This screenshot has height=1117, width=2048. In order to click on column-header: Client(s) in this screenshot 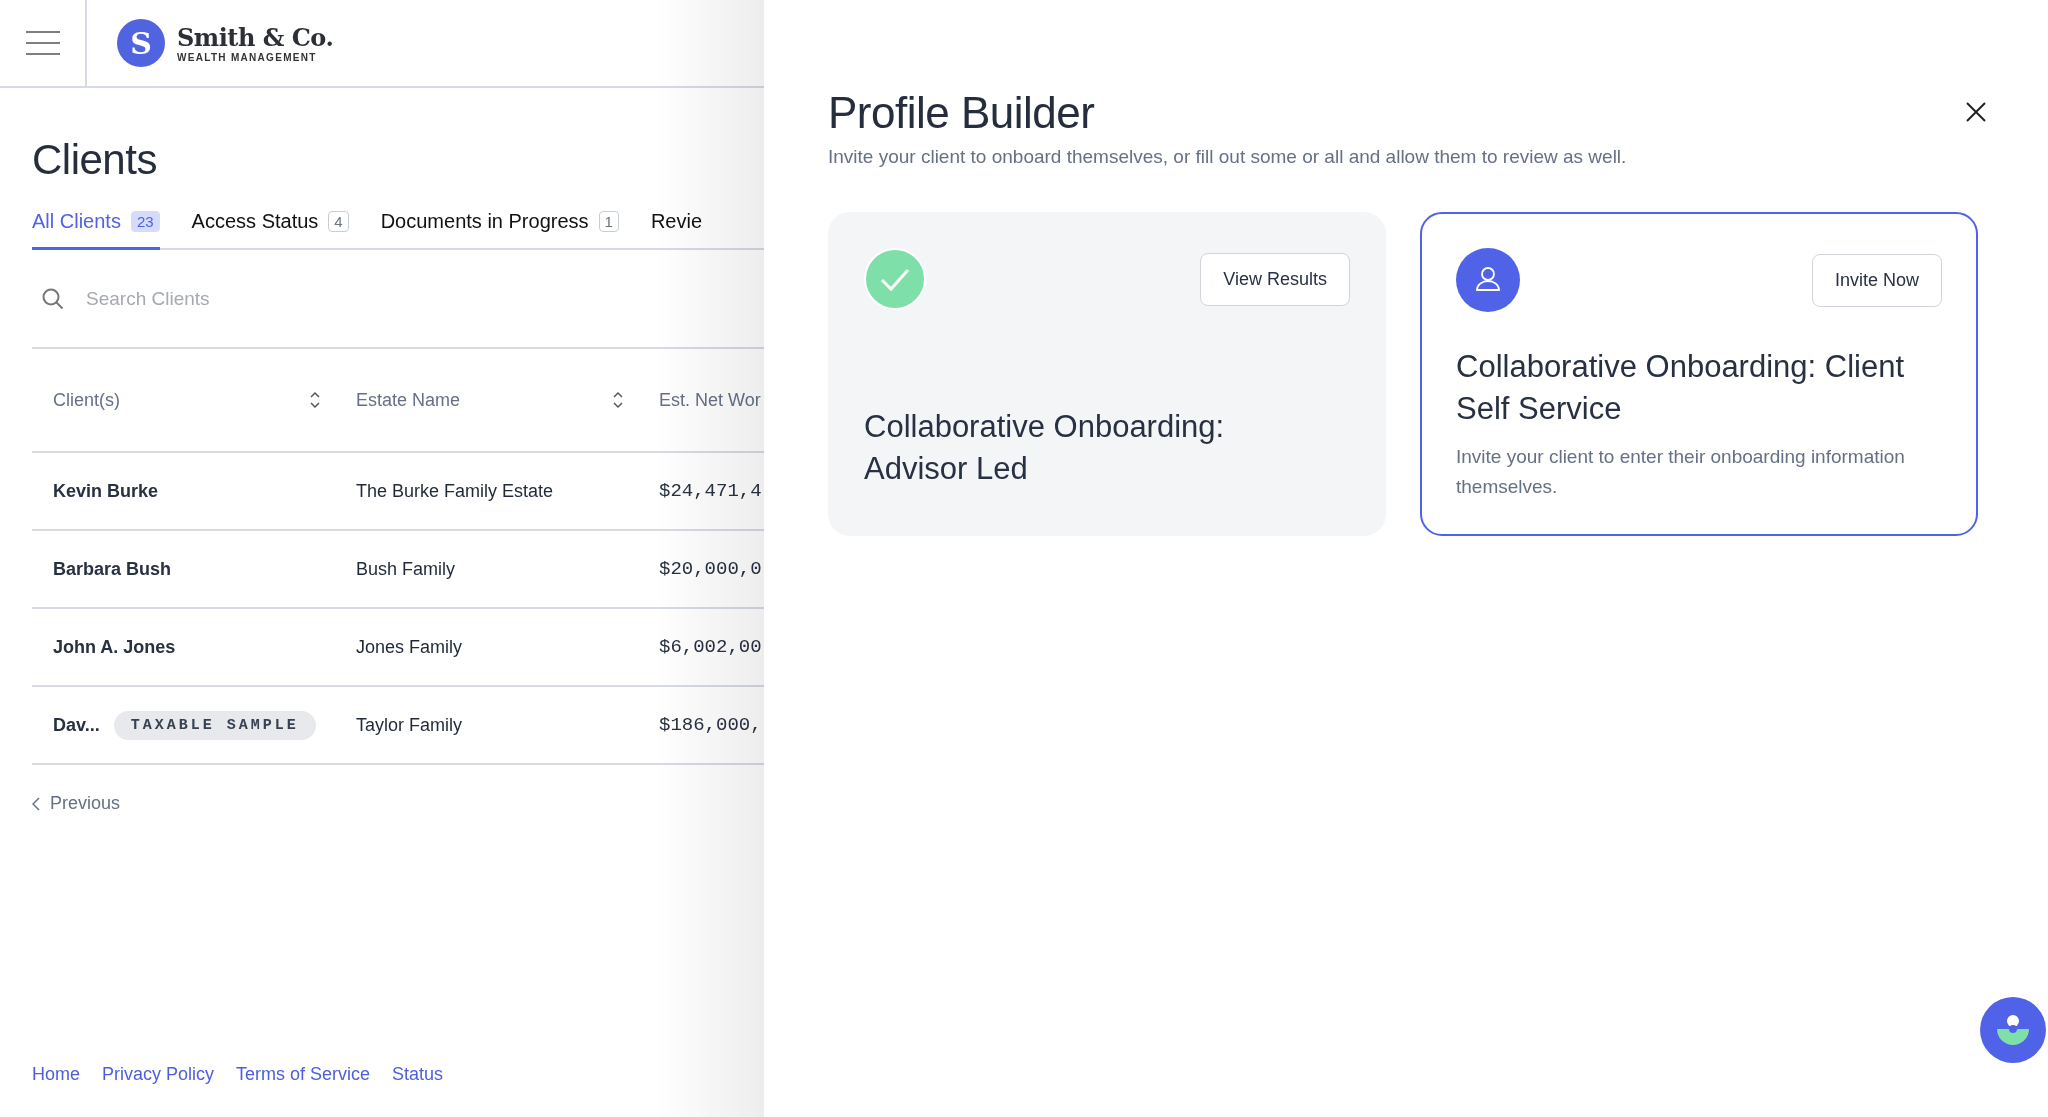, I will do `click(86, 400)`.